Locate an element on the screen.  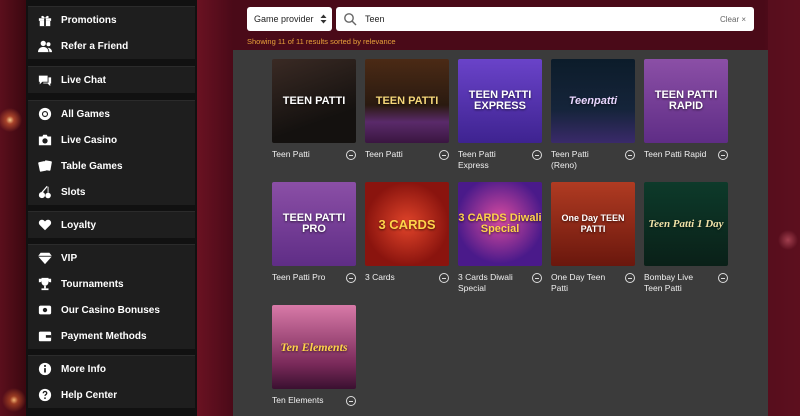
nav-group-games: All Games Live Casino Table Games Slots is located at coordinates (111, 152).